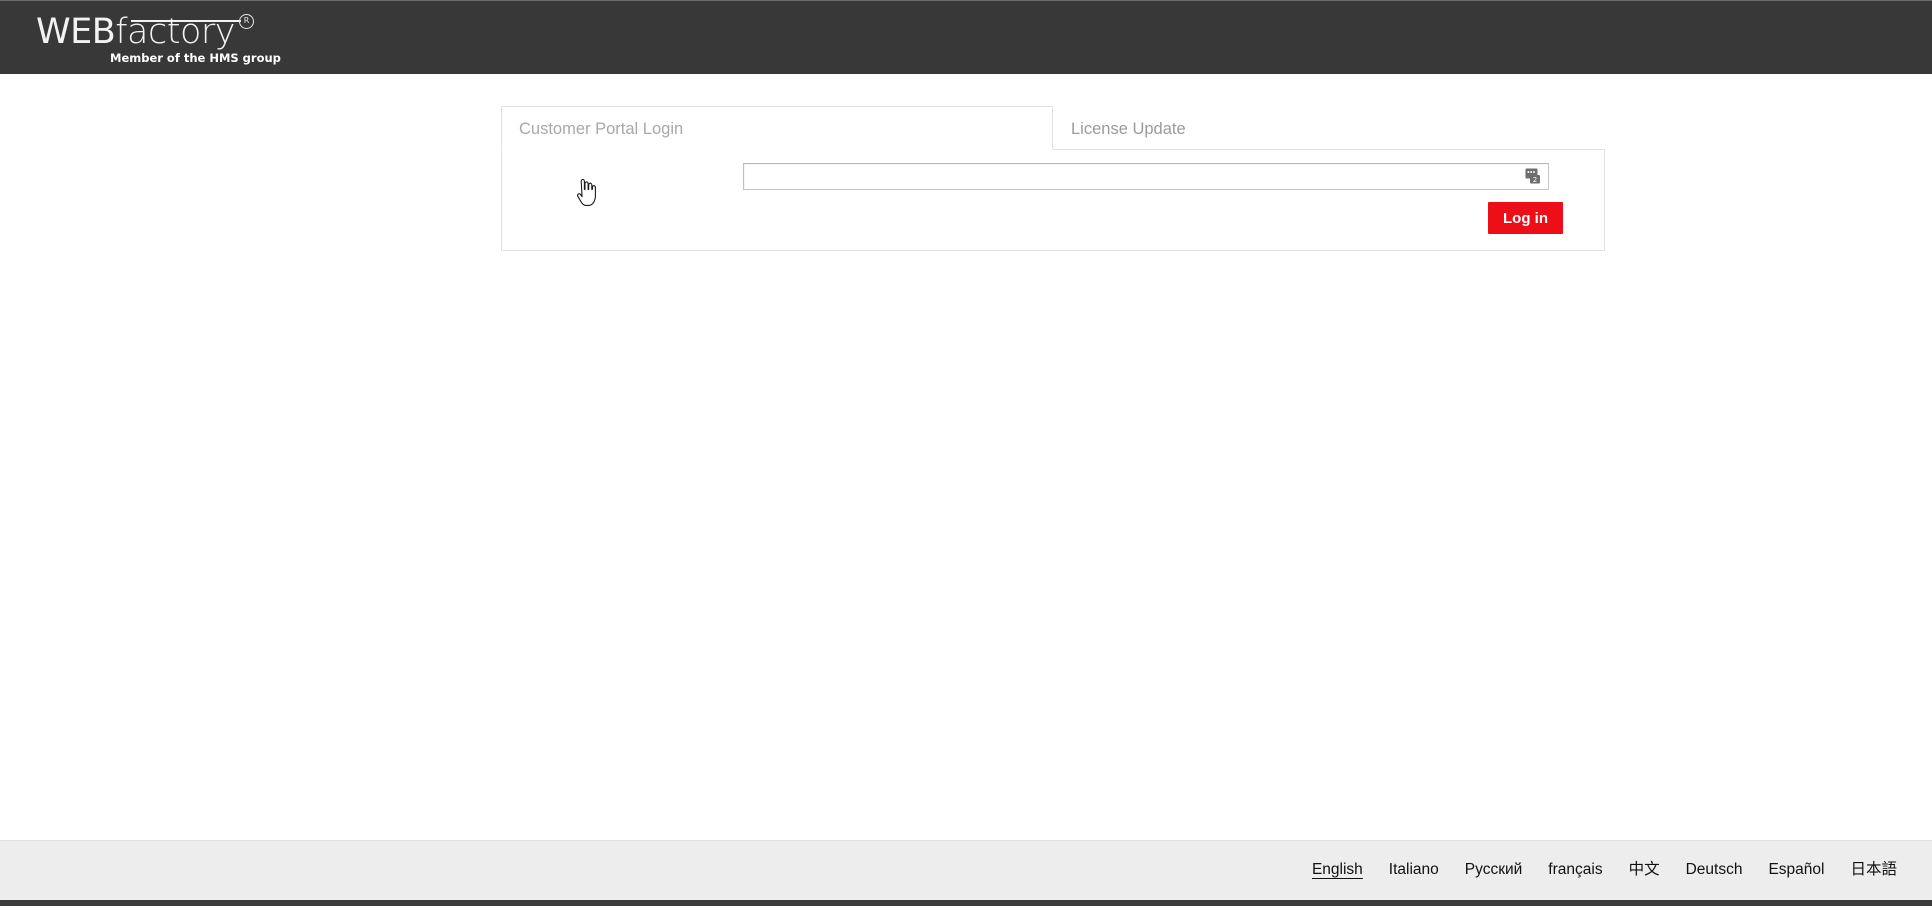  What do you see at coordinates (1128, 129) in the screenshot?
I see `tab-license-update-label: License Update` at bounding box center [1128, 129].